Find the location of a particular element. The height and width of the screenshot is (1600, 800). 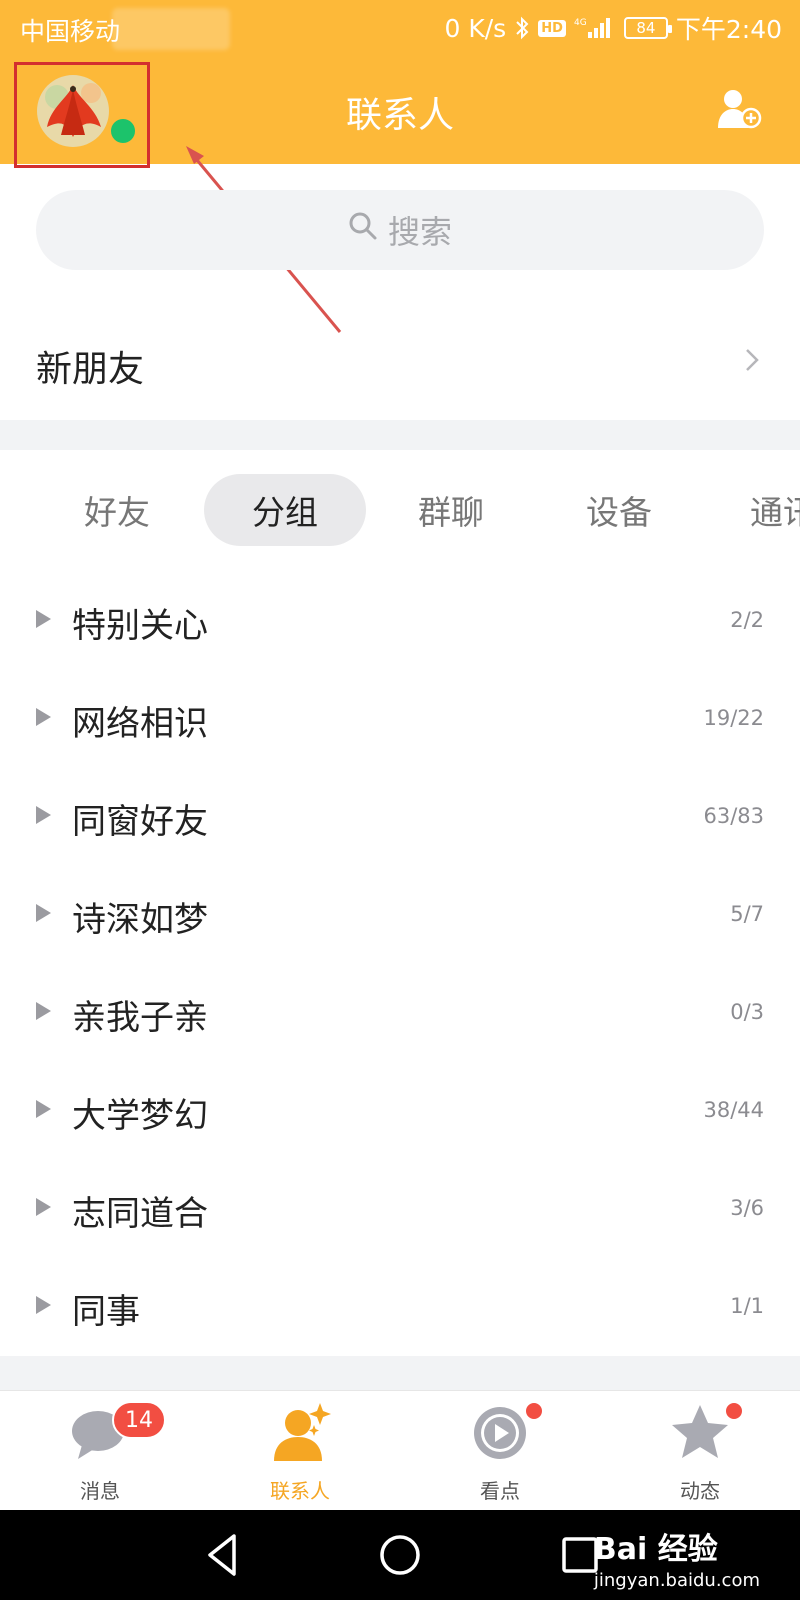

back-icon is located at coordinates (223, 1555).